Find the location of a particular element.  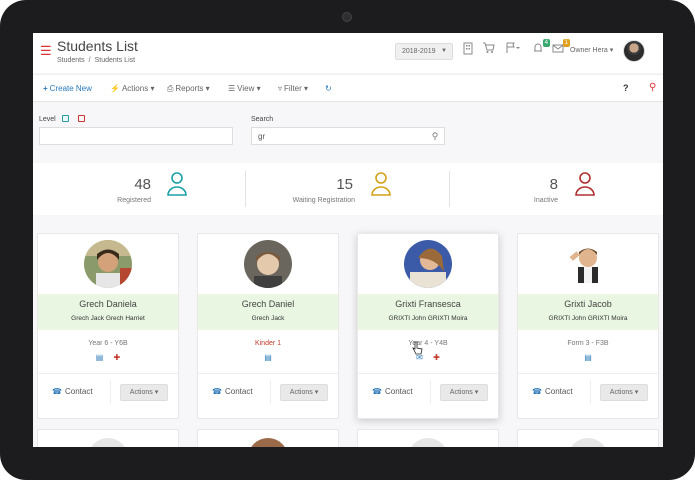

card-divider is located at coordinates (588, 373).